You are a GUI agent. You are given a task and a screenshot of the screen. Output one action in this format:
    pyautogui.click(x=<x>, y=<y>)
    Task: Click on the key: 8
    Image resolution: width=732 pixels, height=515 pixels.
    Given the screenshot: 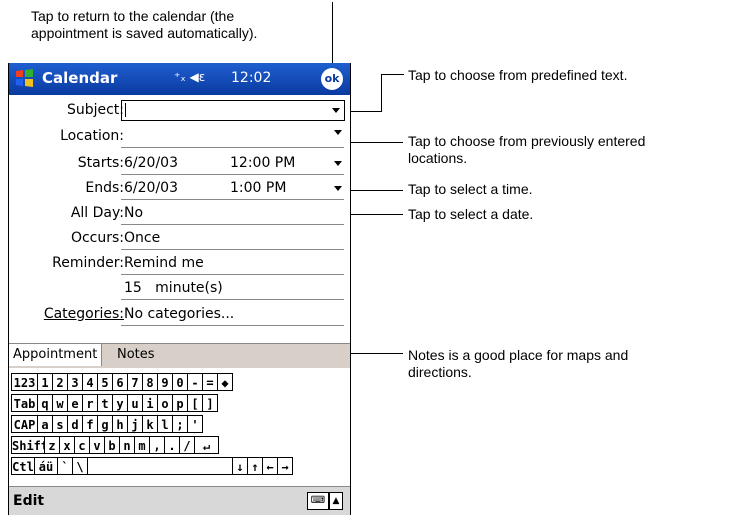 What is the action you would take?
    pyautogui.click(x=150, y=382)
    